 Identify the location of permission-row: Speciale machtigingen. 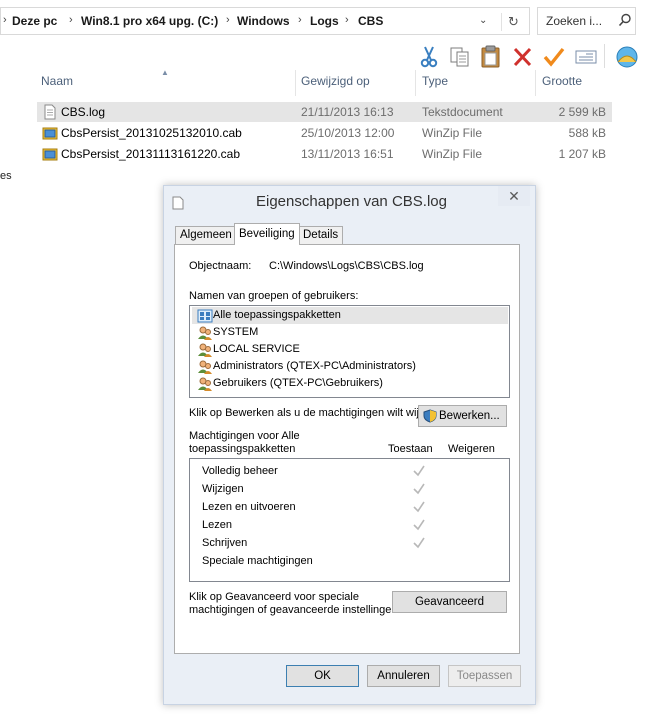
(257, 564).